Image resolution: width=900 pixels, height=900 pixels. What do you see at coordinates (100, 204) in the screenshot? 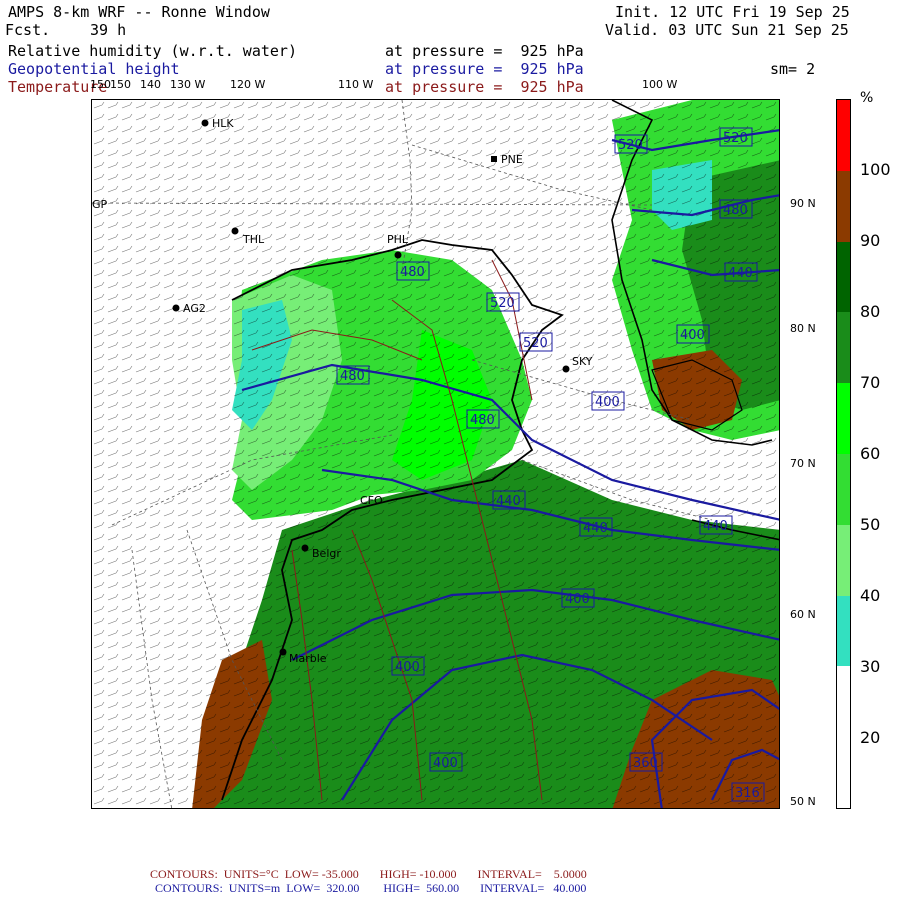
I see `map-edge-label: GP` at bounding box center [100, 204].